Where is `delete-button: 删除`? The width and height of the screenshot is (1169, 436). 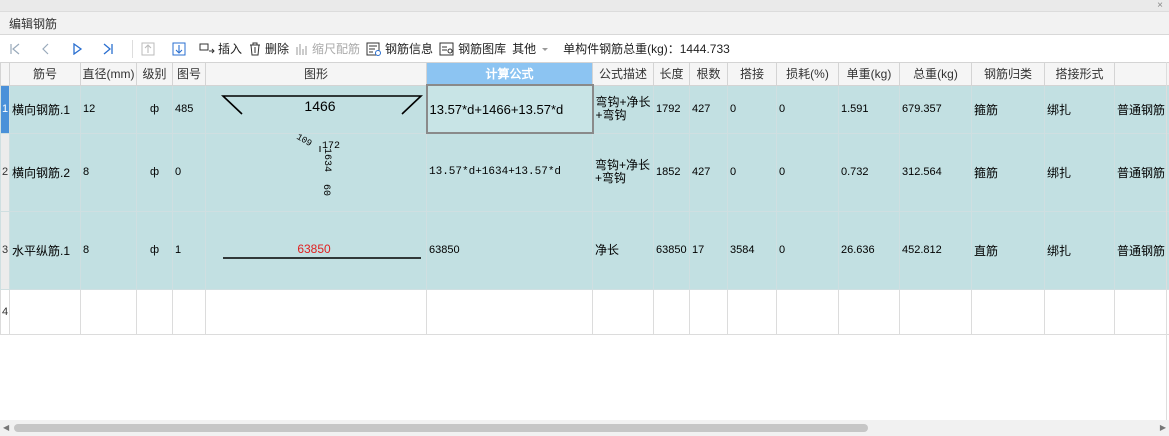 delete-button: 删除 is located at coordinates (268, 49).